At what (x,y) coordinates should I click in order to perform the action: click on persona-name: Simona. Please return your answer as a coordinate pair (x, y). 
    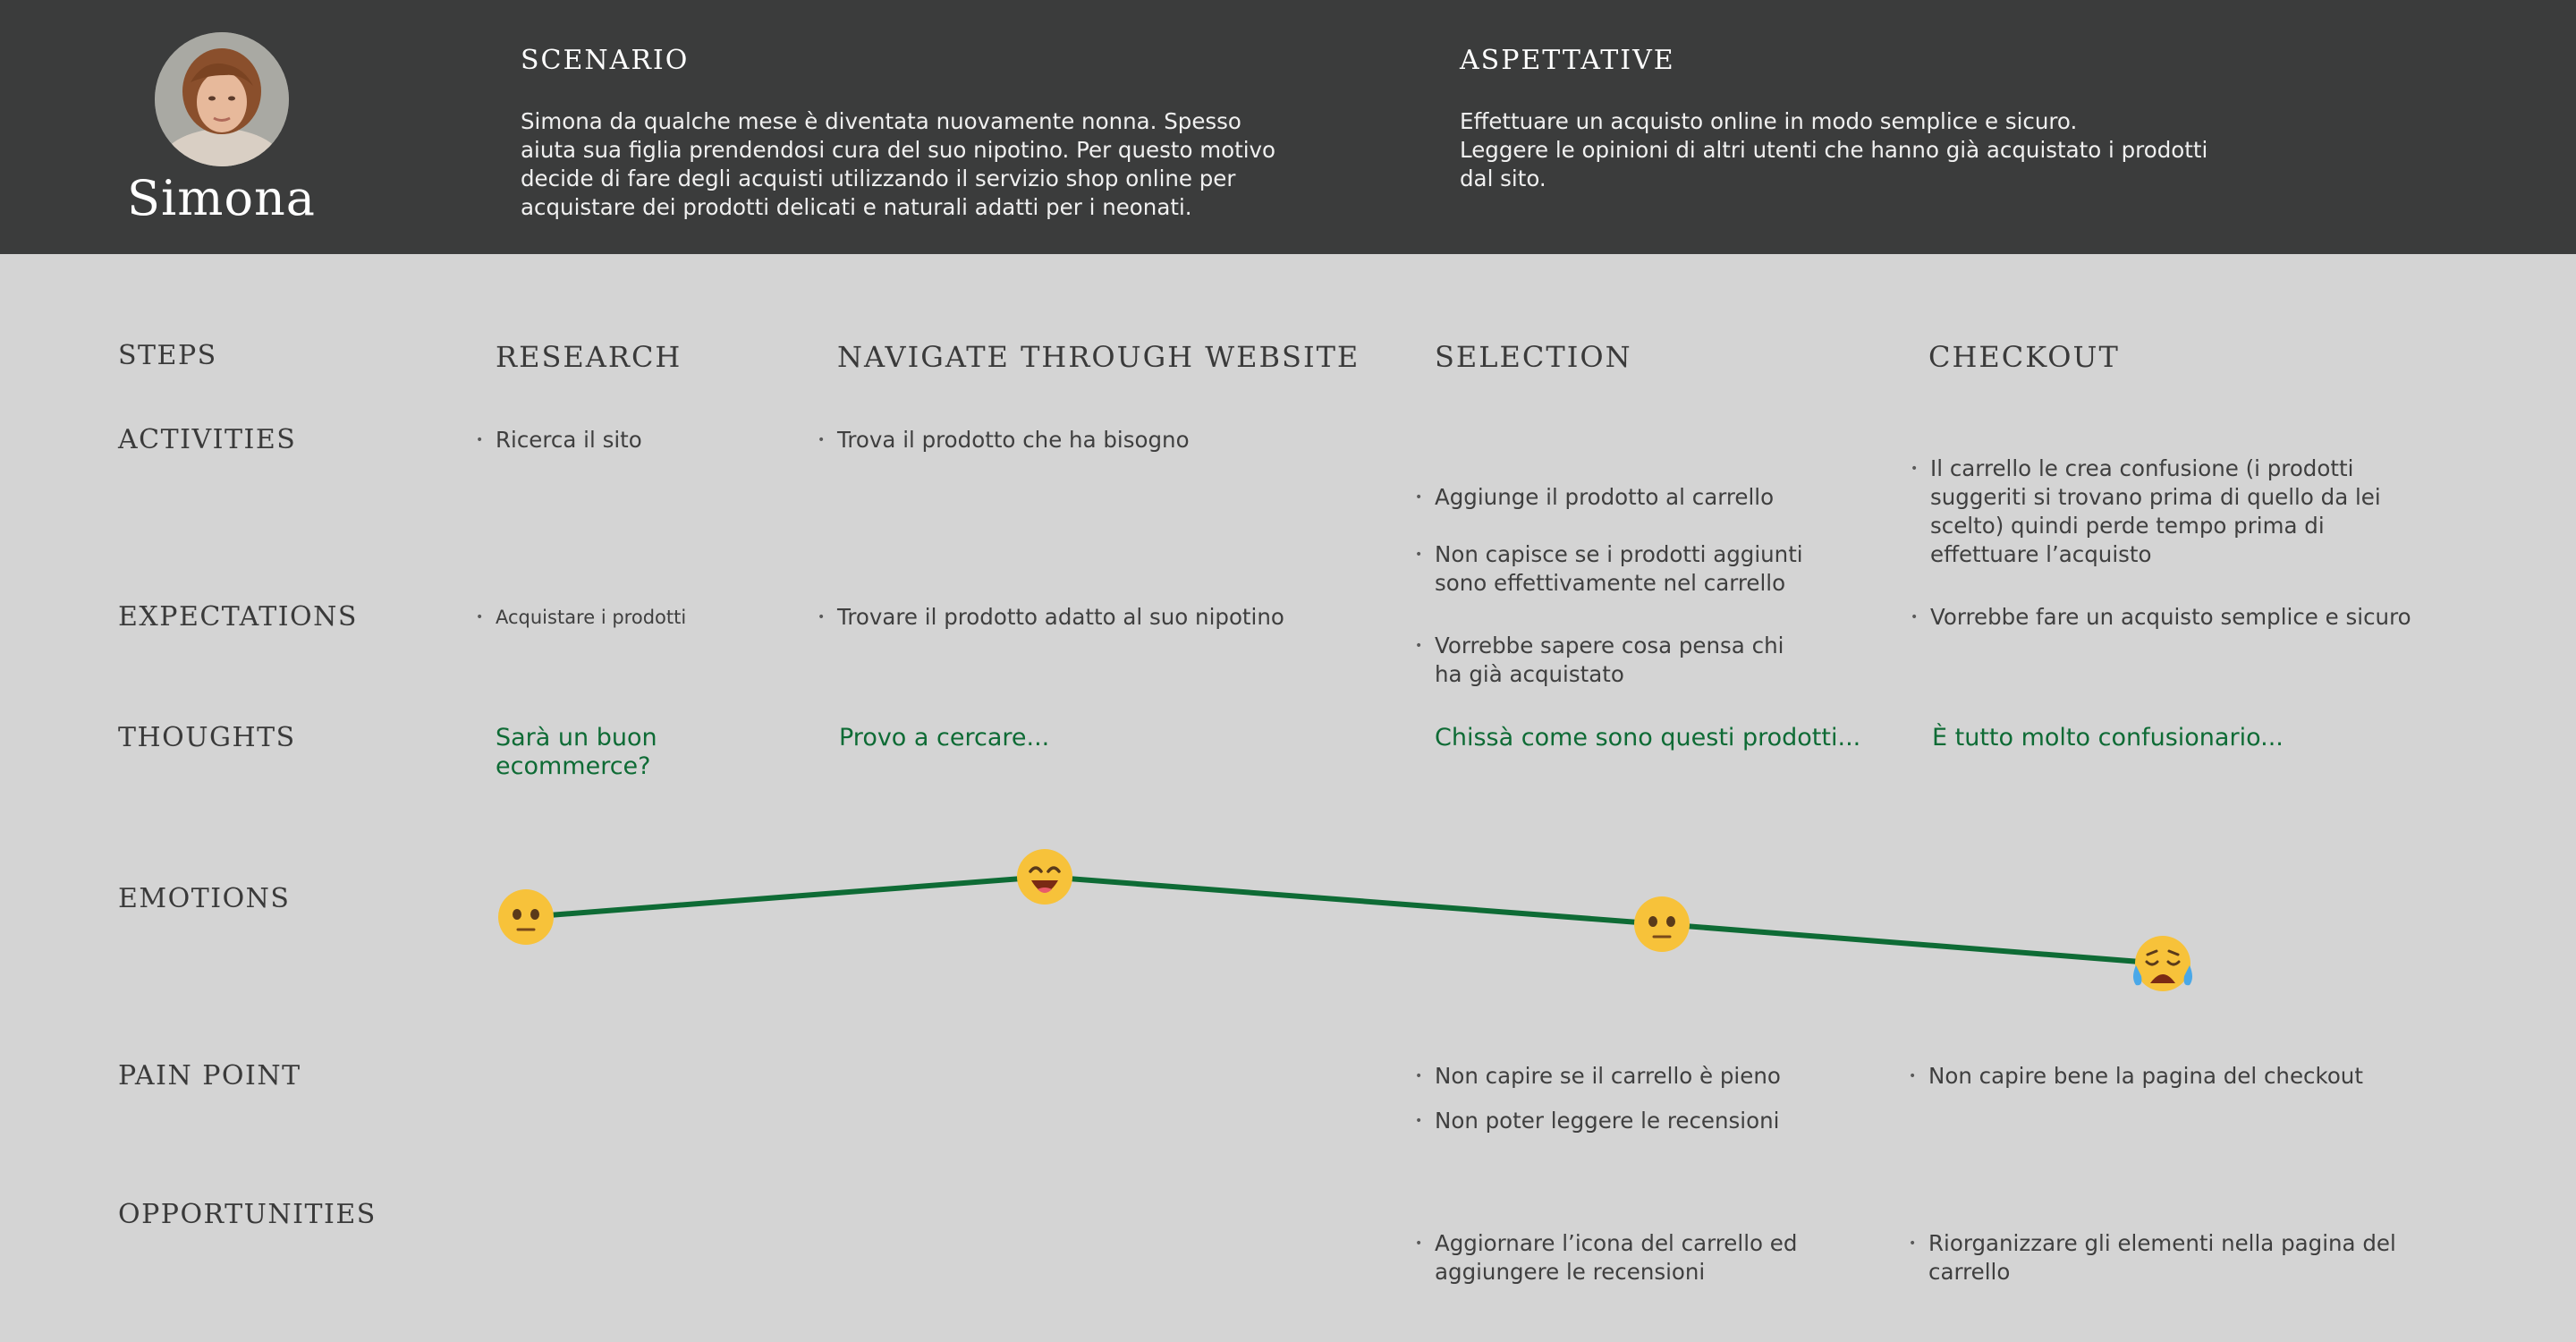
    Looking at the image, I should click on (221, 198).